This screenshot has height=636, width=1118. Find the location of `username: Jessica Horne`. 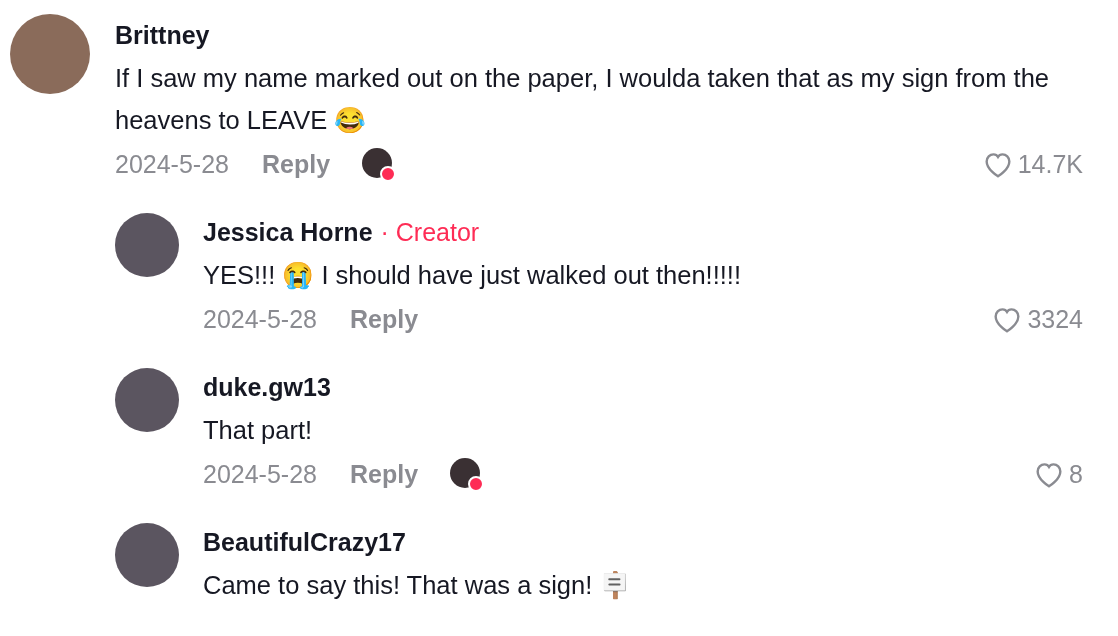

username: Jessica Horne is located at coordinates (288, 232).